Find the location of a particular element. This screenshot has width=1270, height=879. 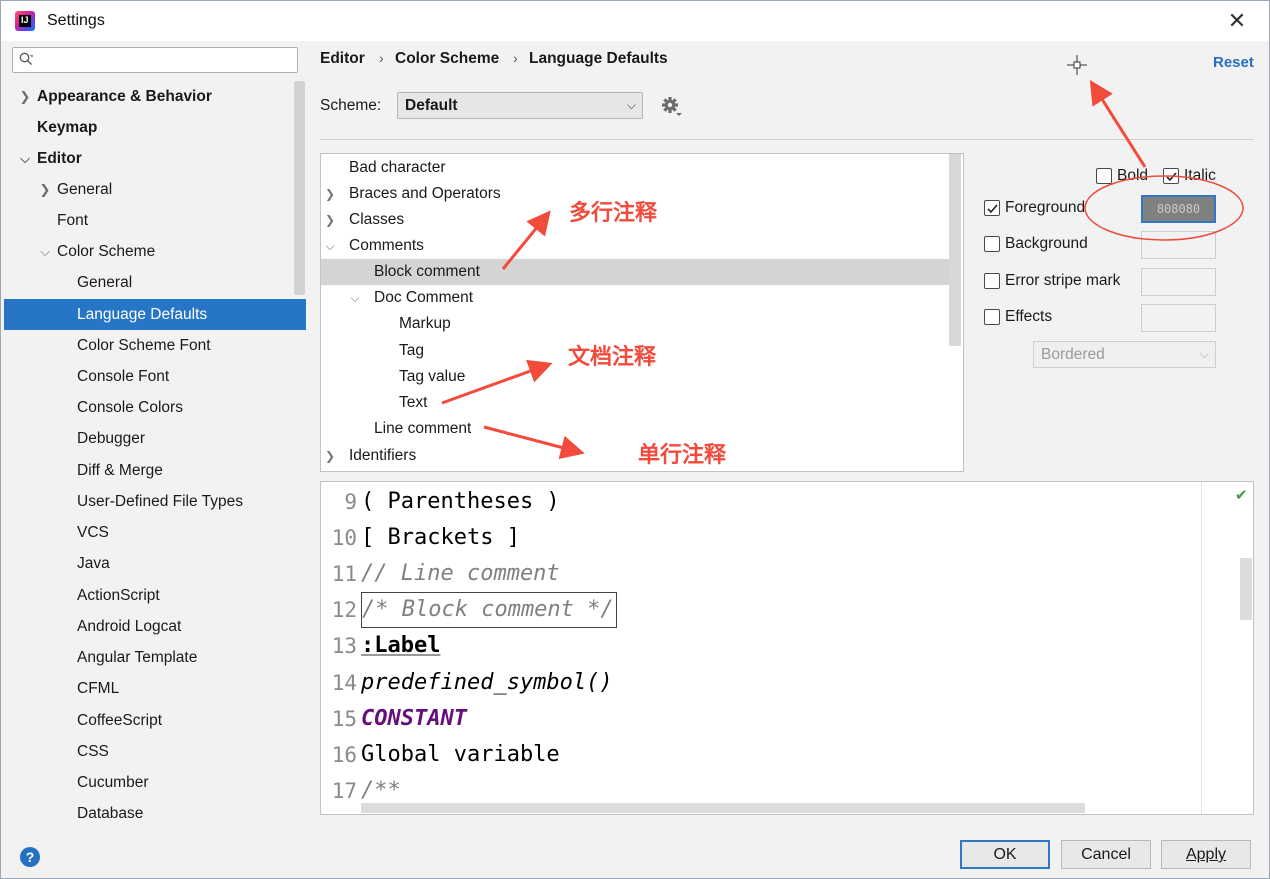

tree-item-label: Text is located at coordinates (413, 402).